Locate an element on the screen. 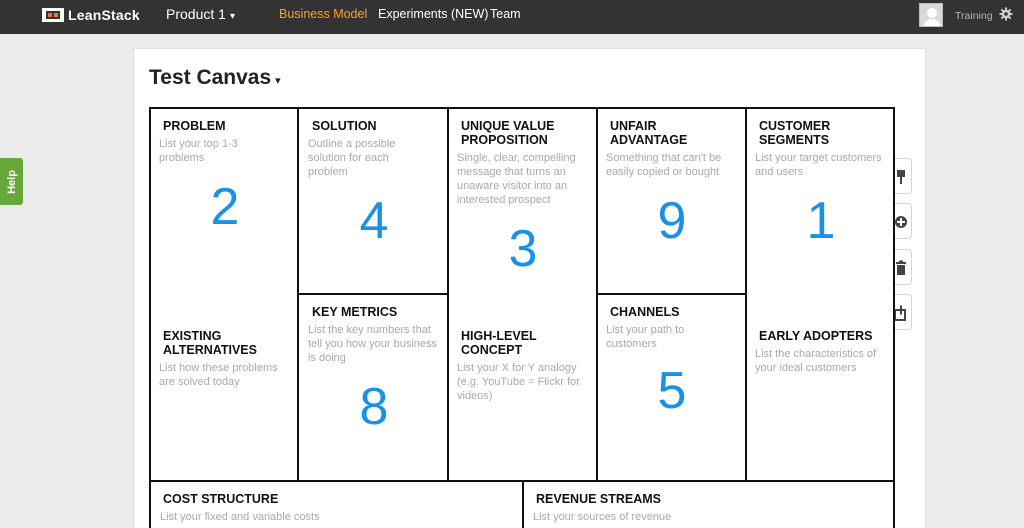 The image size is (1024, 528). block-channels: CHANNELS List your path to customers 5 is located at coordinates (672, 387).